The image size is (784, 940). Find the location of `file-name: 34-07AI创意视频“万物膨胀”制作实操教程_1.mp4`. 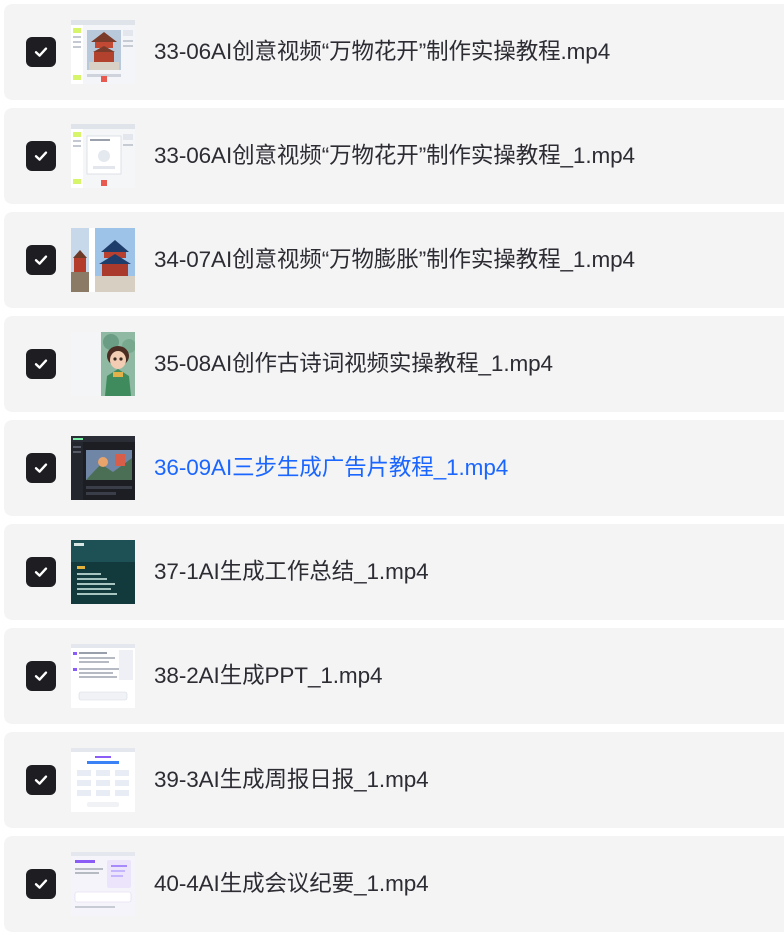

file-name: 34-07AI创意视频“万物膨胀”制作实操教程_1.mp4 is located at coordinates (394, 260).